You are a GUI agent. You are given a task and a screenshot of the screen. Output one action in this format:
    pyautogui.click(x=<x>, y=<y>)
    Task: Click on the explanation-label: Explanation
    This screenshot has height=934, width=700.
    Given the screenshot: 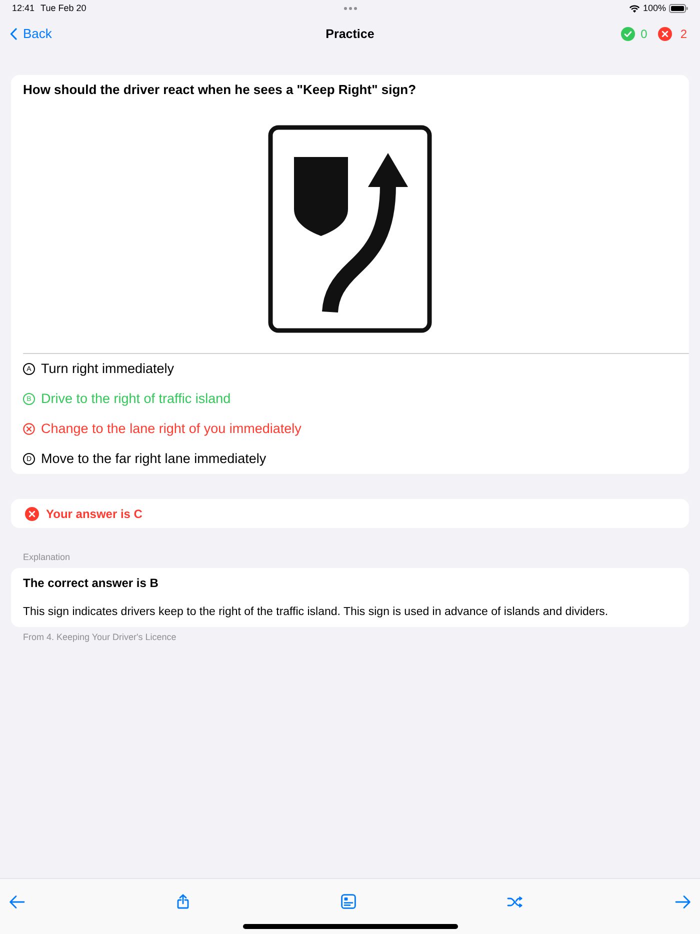 What is the action you would take?
    pyautogui.click(x=47, y=557)
    